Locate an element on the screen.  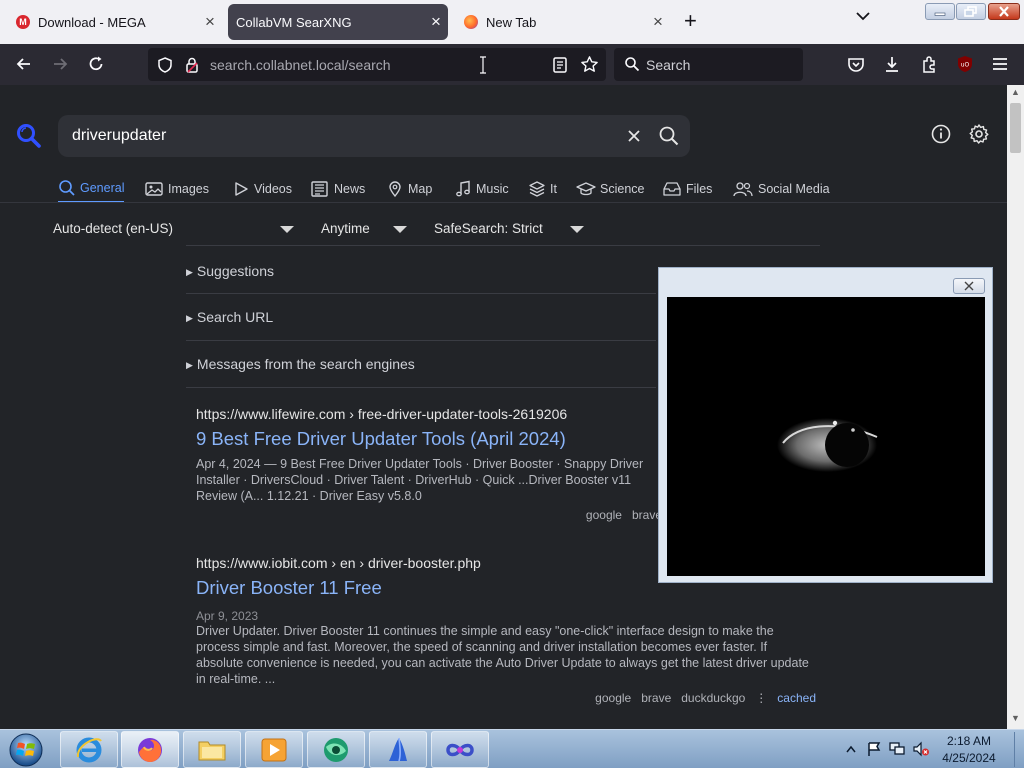
tab-music: Music is located at coordinates (481, 189).